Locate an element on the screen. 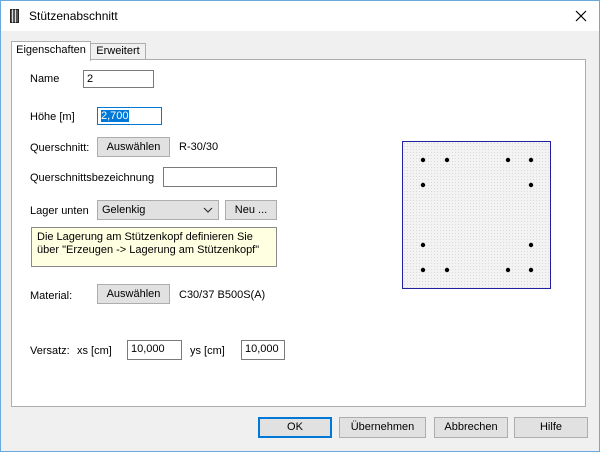 The image size is (600, 452). ok-button: OK is located at coordinates (295, 427).